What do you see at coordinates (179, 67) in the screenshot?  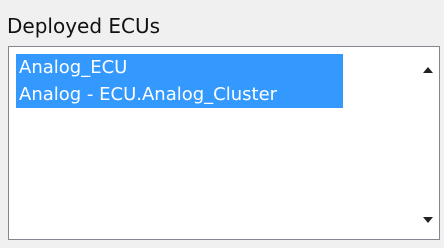 I see `list-item: Analog_ECU` at bounding box center [179, 67].